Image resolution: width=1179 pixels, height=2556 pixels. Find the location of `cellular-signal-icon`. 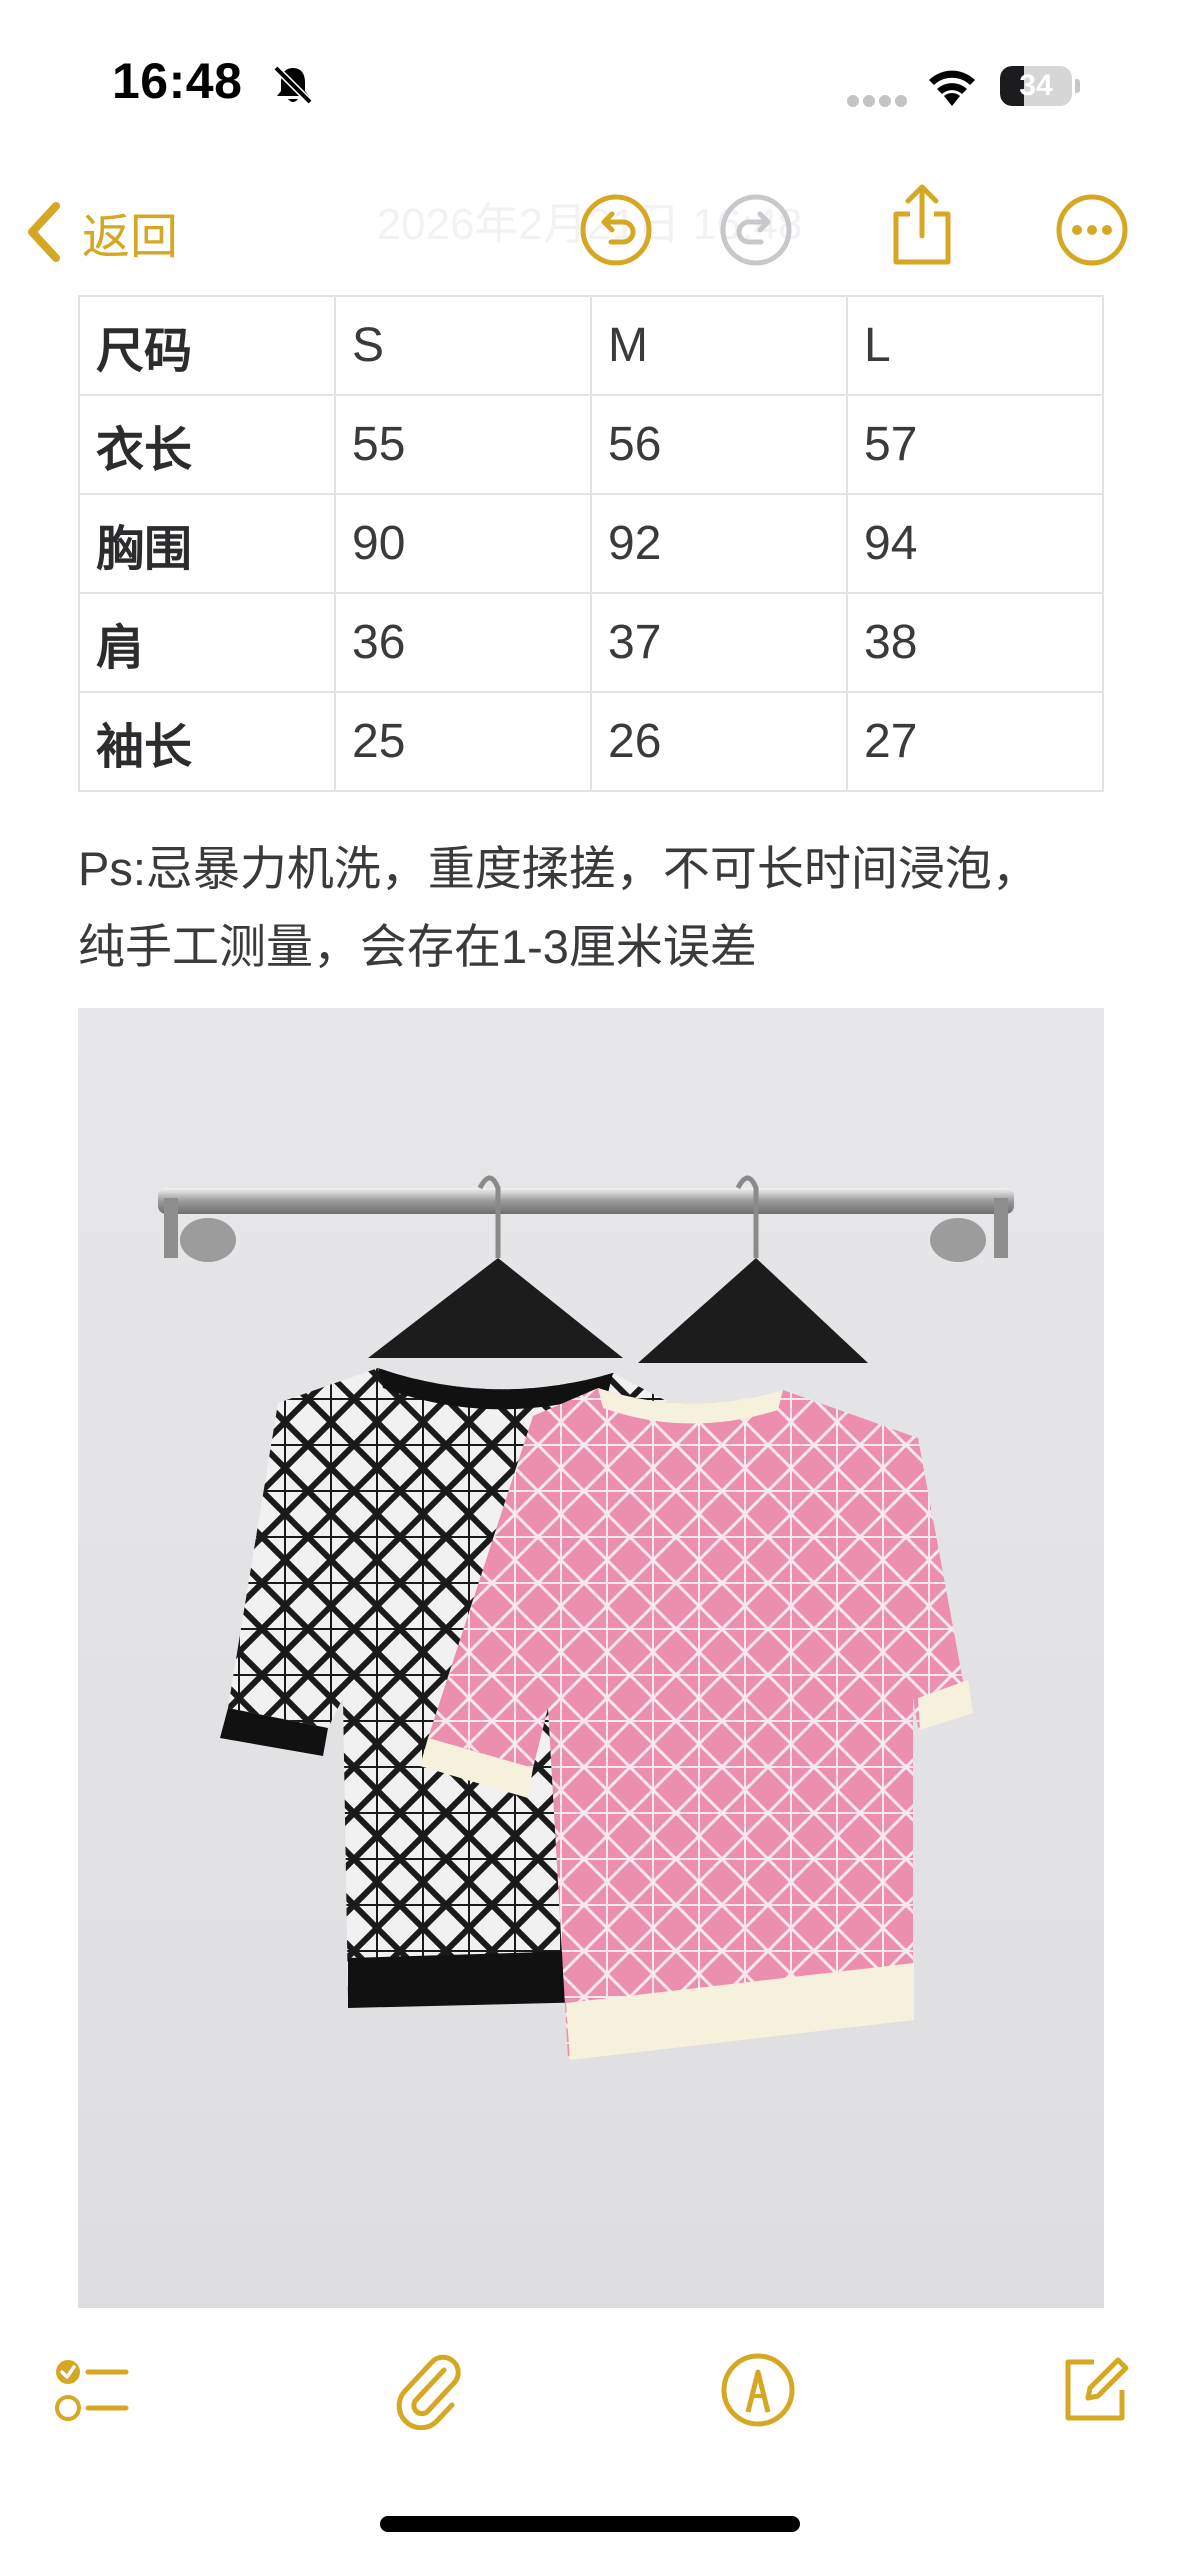

cellular-signal-icon is located at coordinates (877, 101).